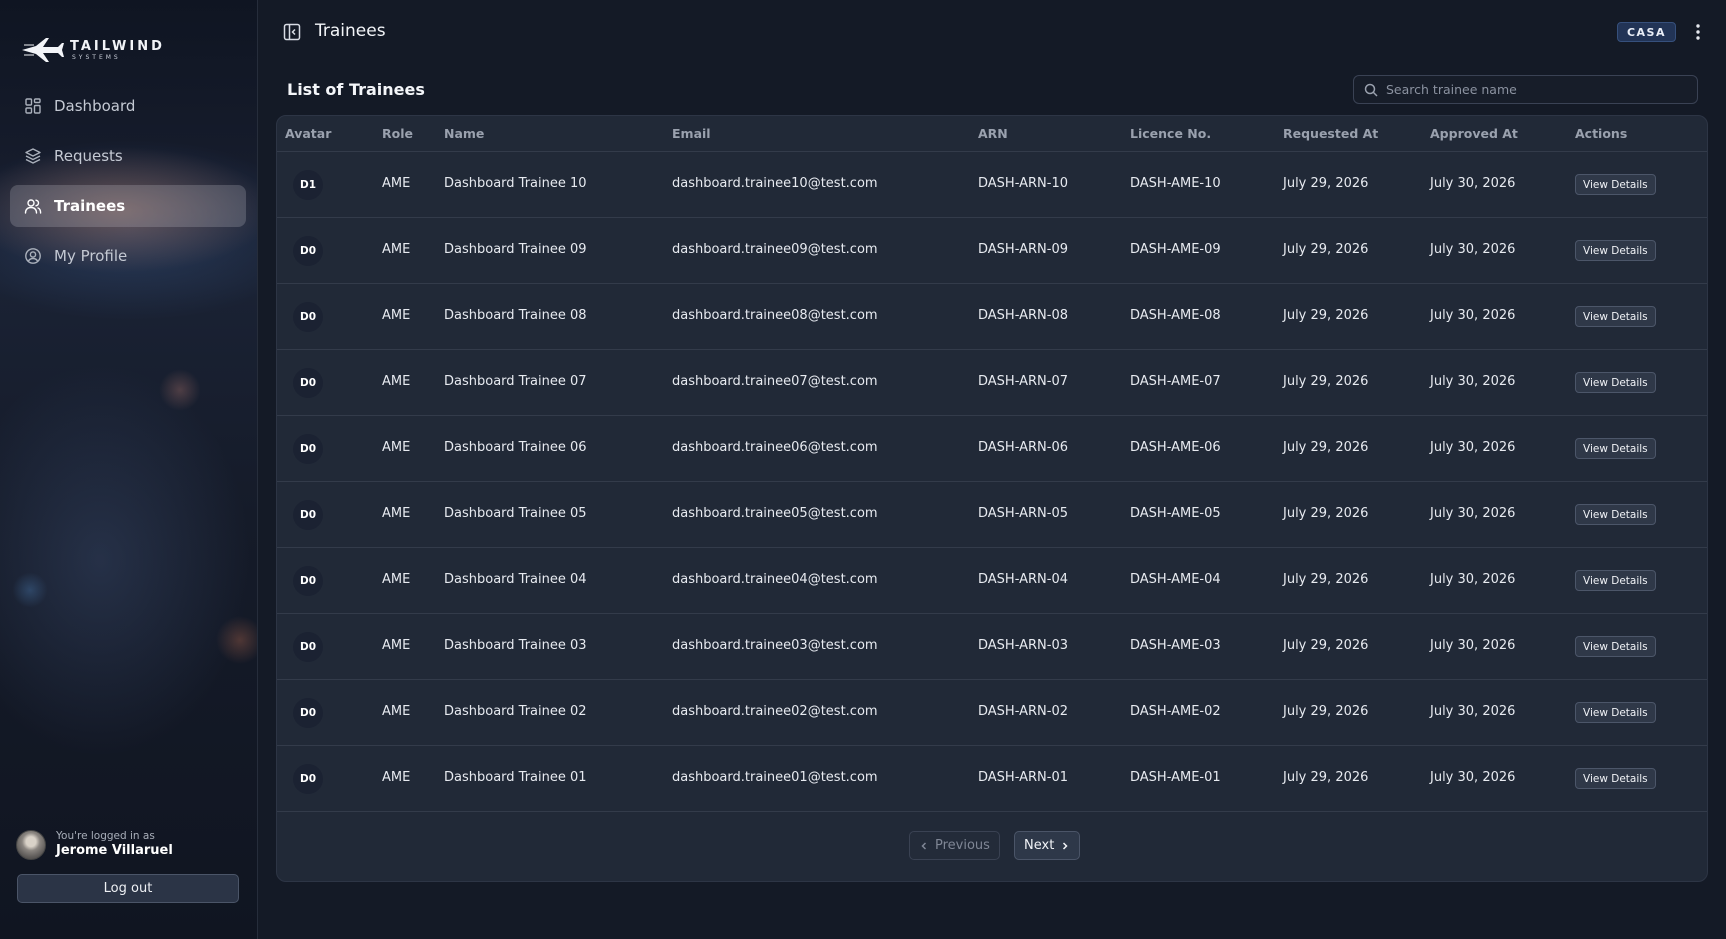 The height and width of the screenshot is (939, 1726). What do you see at coordinates (1023, 249) in the screenshot?
I see `cell-arn: DASH-ARN-09` at bounding box center [1023, 249].